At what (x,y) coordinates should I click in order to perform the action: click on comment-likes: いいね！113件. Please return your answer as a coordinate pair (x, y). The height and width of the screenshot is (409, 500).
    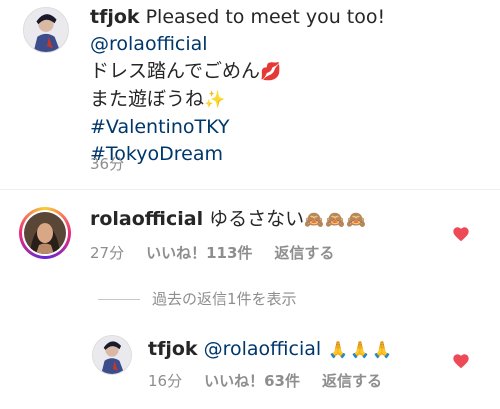
    Looking at the image, I should click on (199, 253).